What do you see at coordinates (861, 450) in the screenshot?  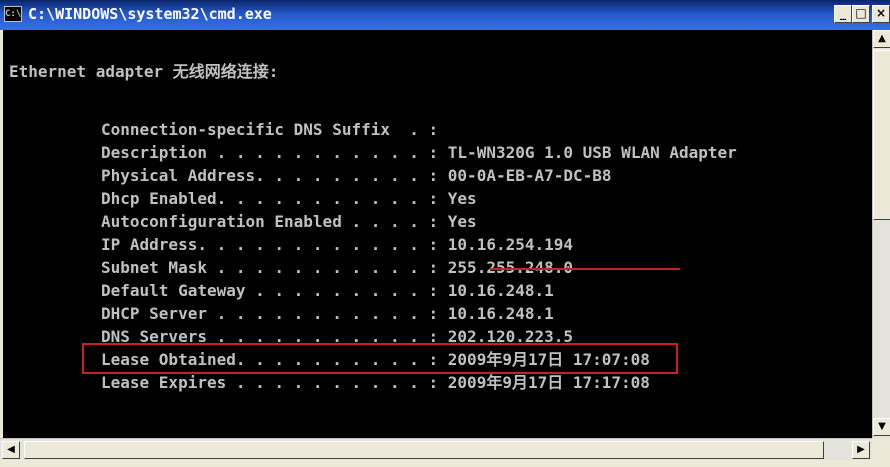 I see `scroll-right-icon: ▶` at bounding box center [861, 450].